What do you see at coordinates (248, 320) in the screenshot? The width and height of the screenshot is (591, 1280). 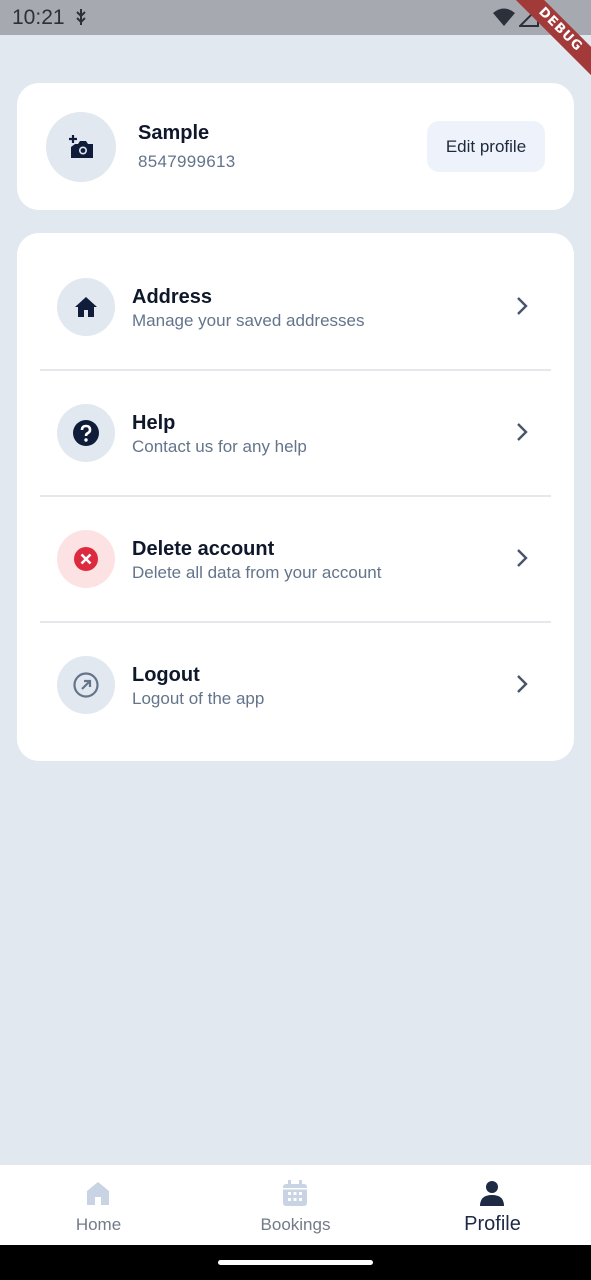 I see `menu-item-subtitle: Manage your saved addresses` at bounding box center [248, 320].